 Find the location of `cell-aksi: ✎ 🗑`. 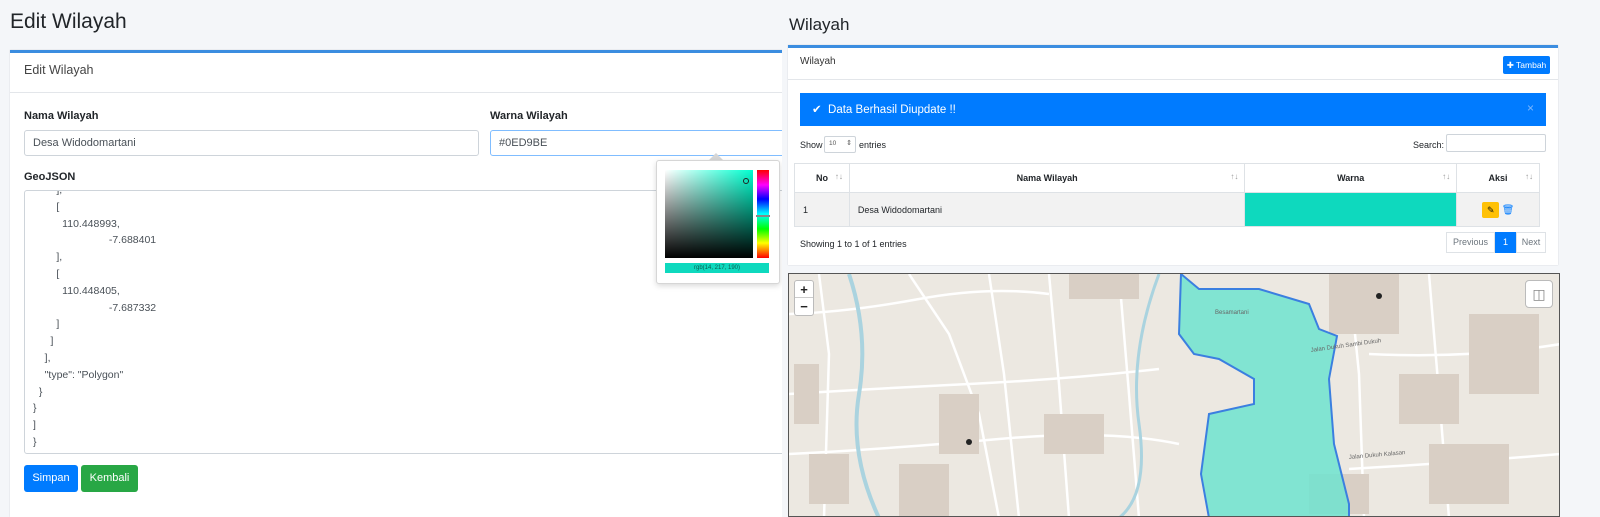

cell-aksi: ✎ 🗑 is located at coordinates (1498, 209).